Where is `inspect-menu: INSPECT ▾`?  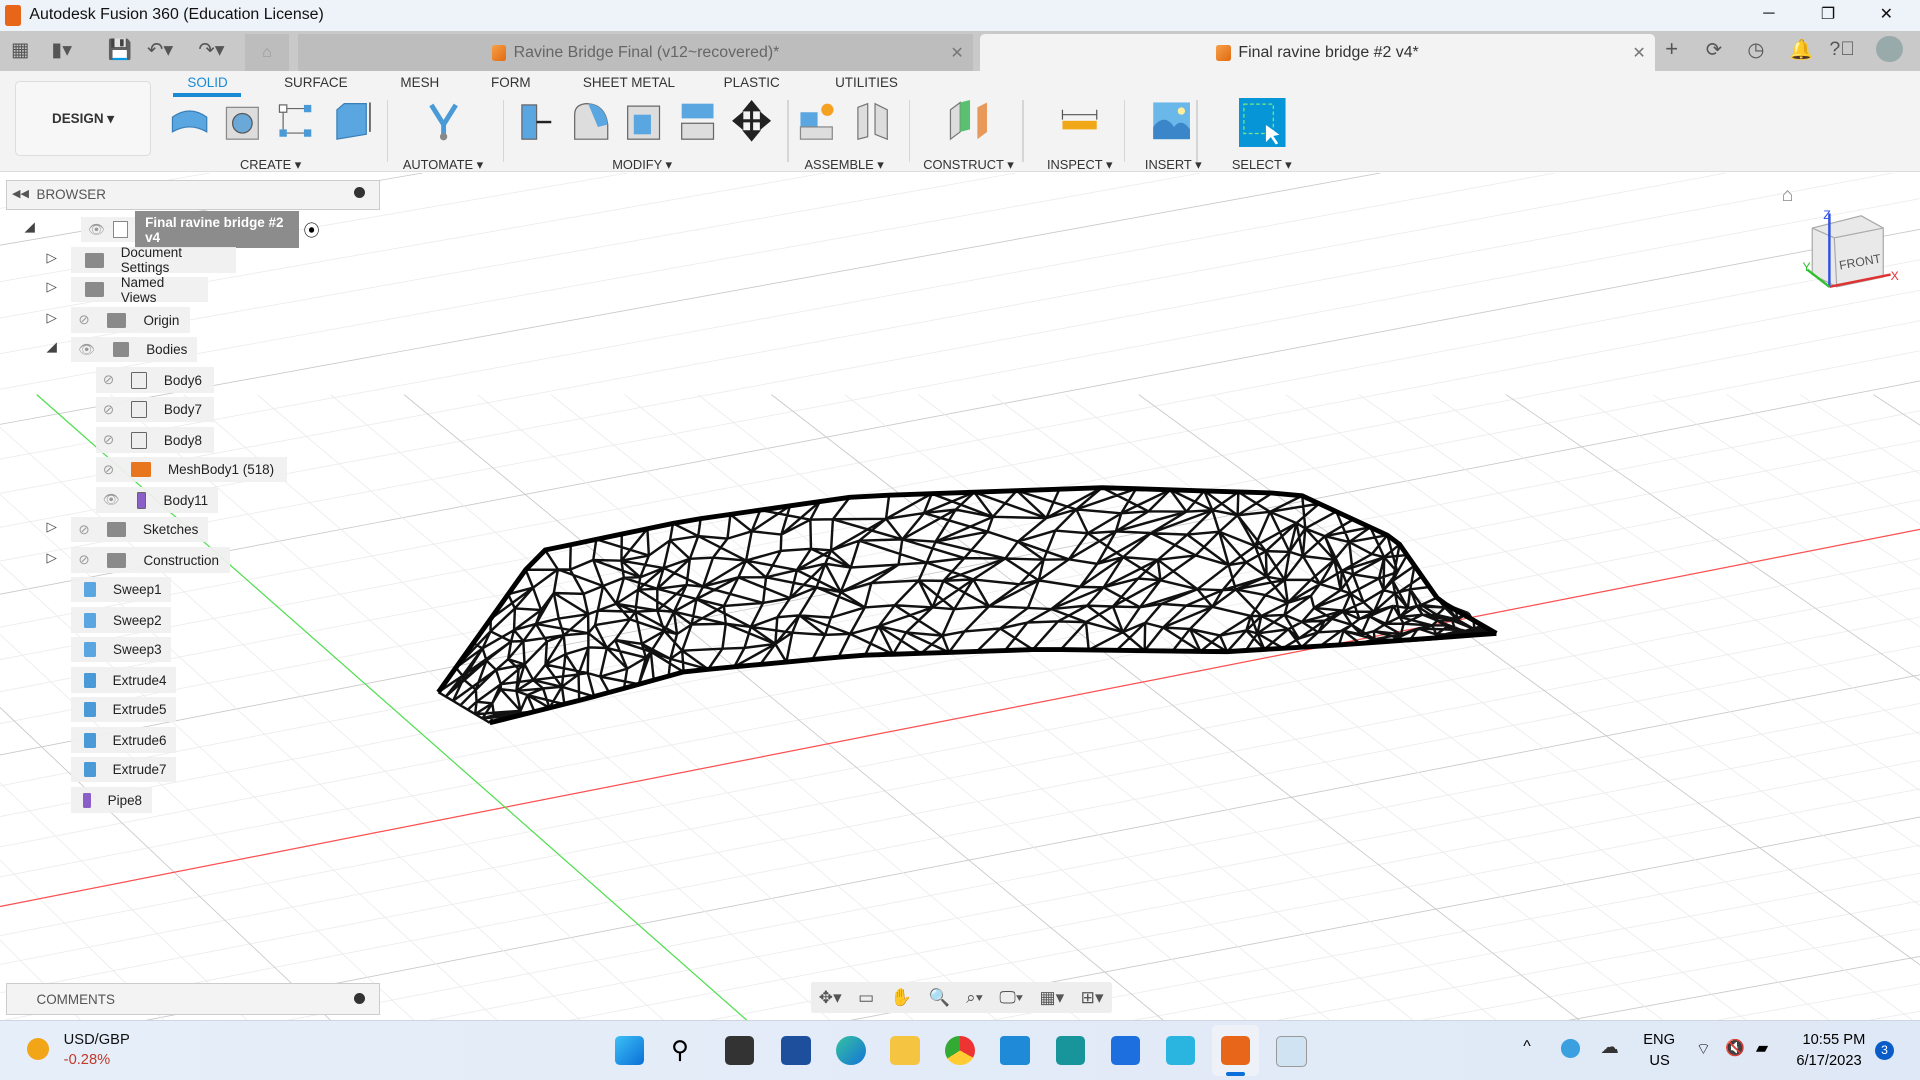 inspect-menu: INSPECT ▾ is located at coordinates (1079, 165).